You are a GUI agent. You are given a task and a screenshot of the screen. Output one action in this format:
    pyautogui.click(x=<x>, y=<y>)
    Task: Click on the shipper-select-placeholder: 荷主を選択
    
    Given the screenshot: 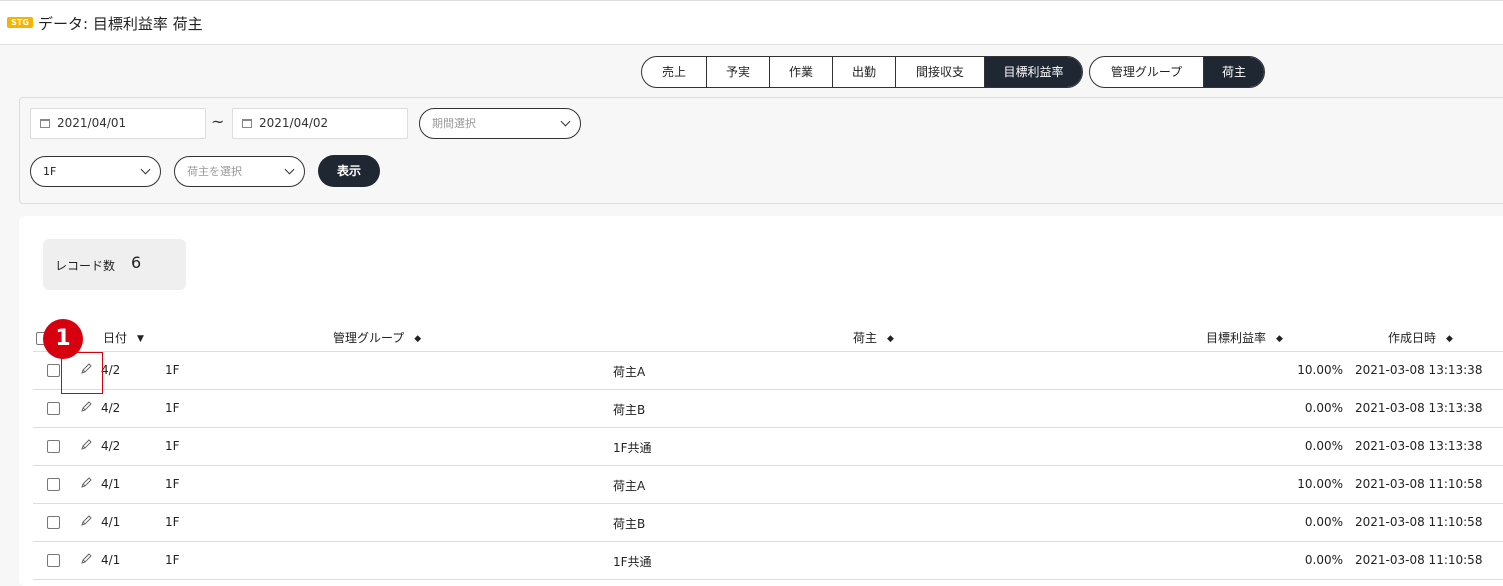 What is the action you would take?
    pyautogui.click(x=214, y=171)
    